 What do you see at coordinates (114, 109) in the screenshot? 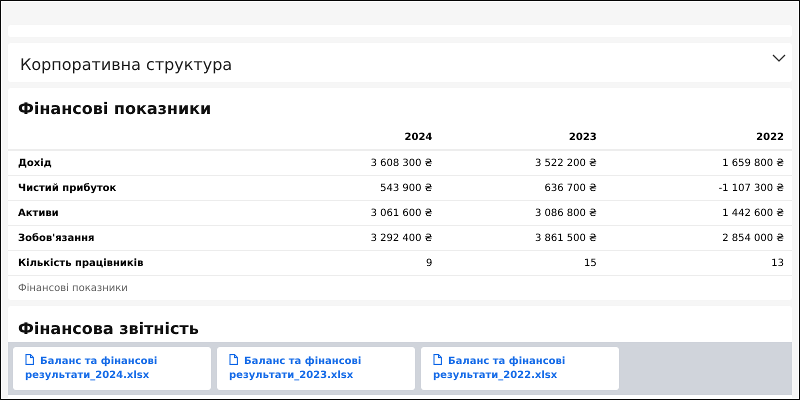
I see `section-title: Фінансові показники` at bounding box center [114, 109].